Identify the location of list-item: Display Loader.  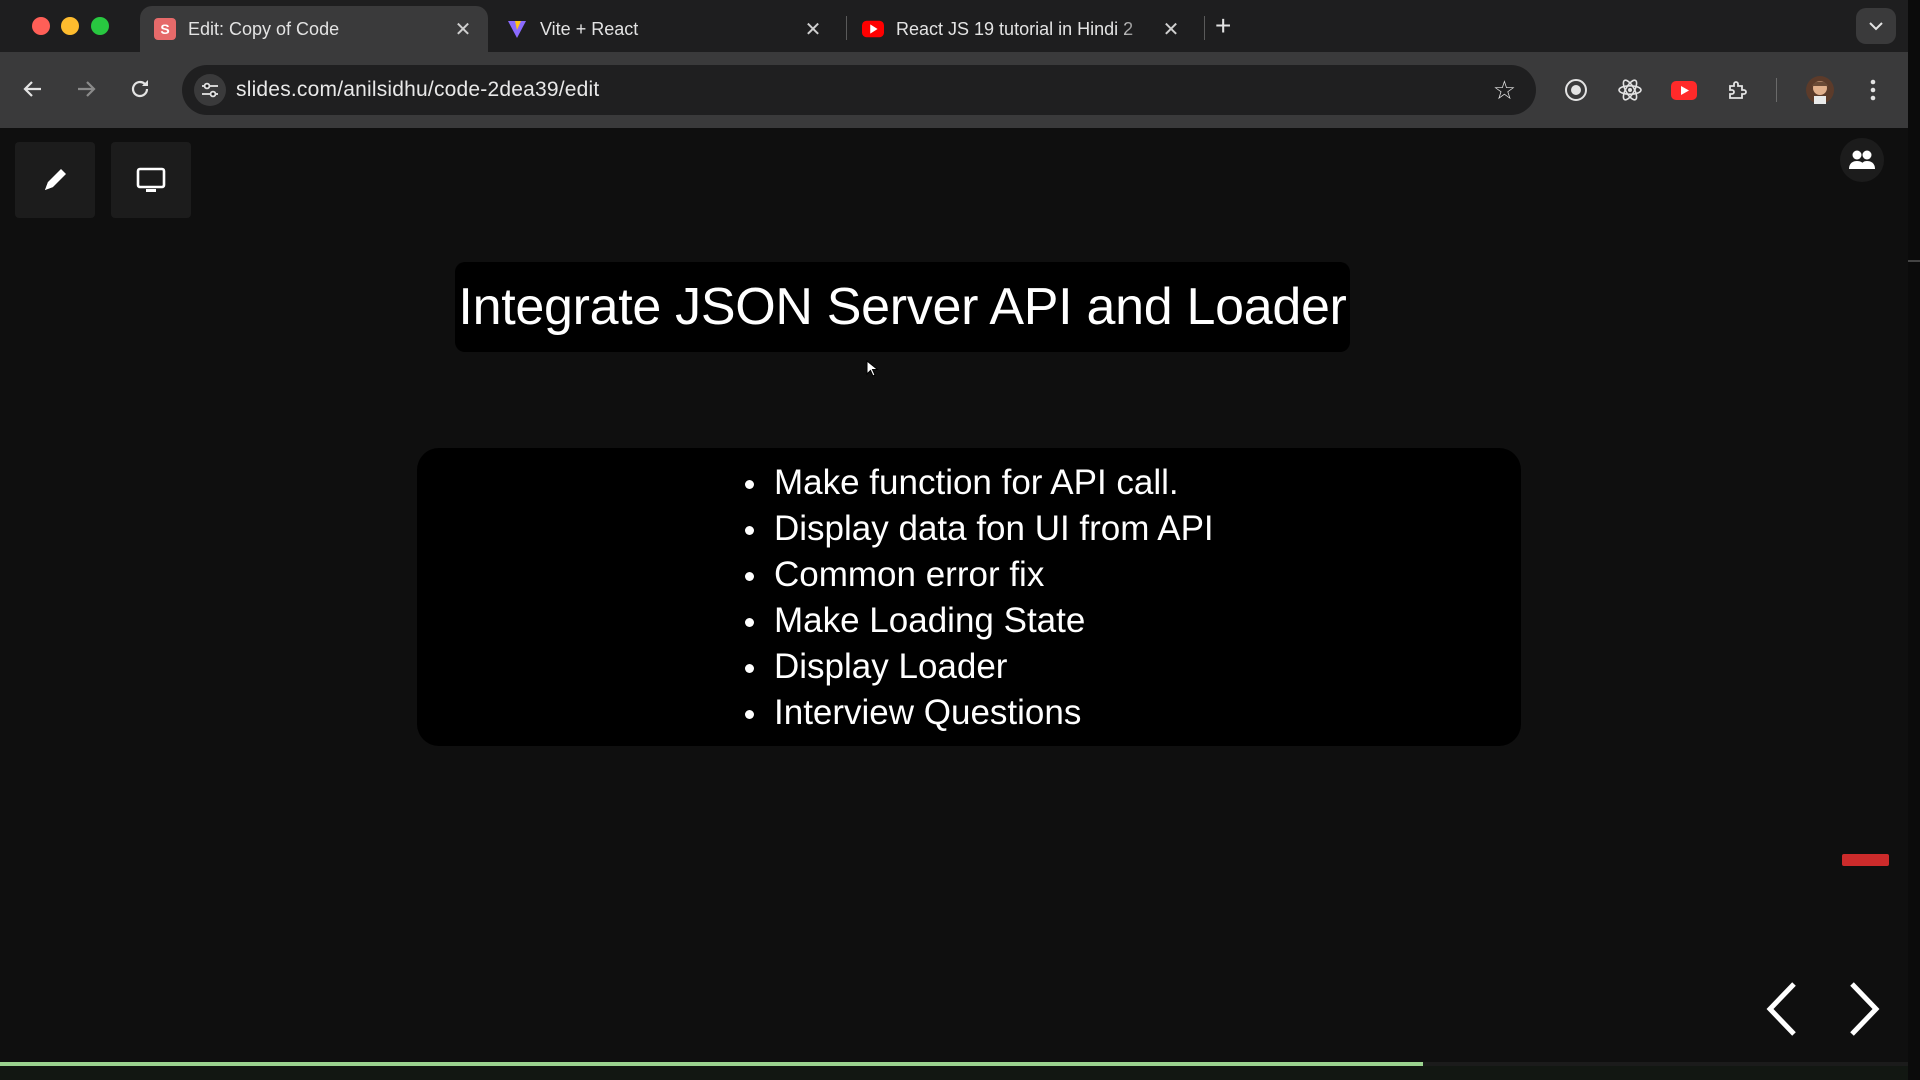
(978, 667).